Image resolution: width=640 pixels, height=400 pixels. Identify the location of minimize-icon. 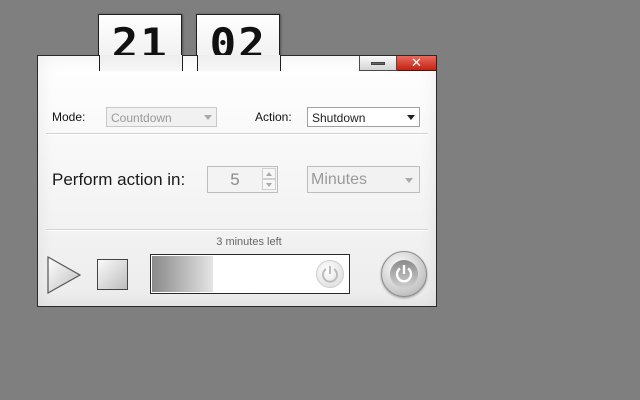
(378, 63).